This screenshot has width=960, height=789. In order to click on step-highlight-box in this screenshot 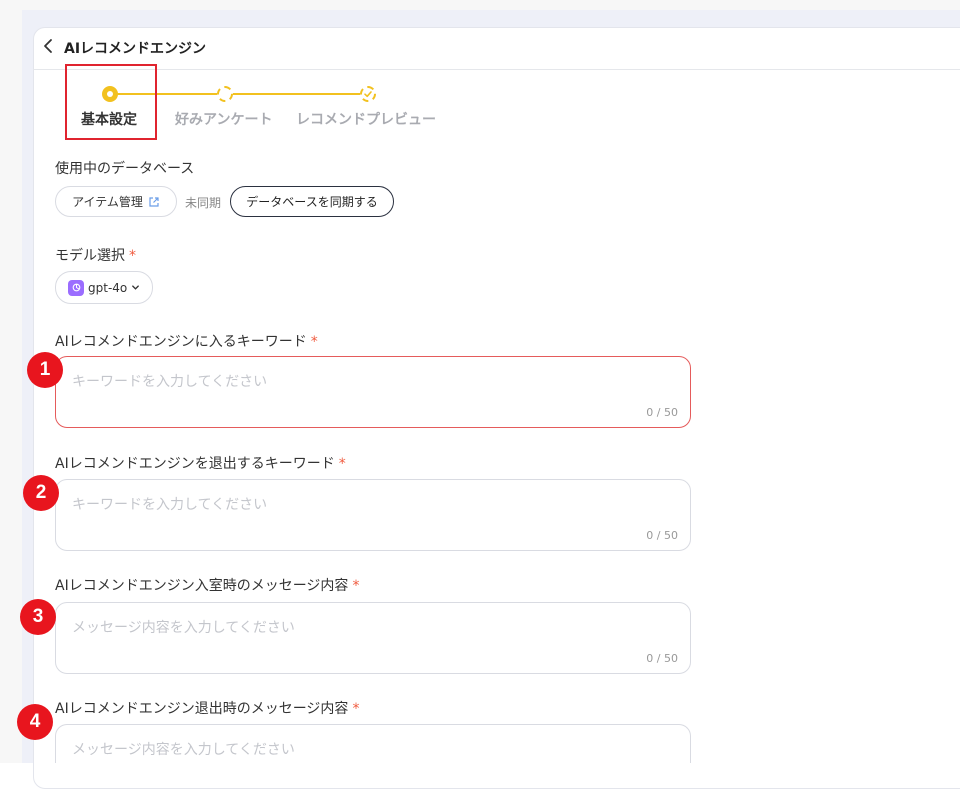, I will do `click(111, 102)`.